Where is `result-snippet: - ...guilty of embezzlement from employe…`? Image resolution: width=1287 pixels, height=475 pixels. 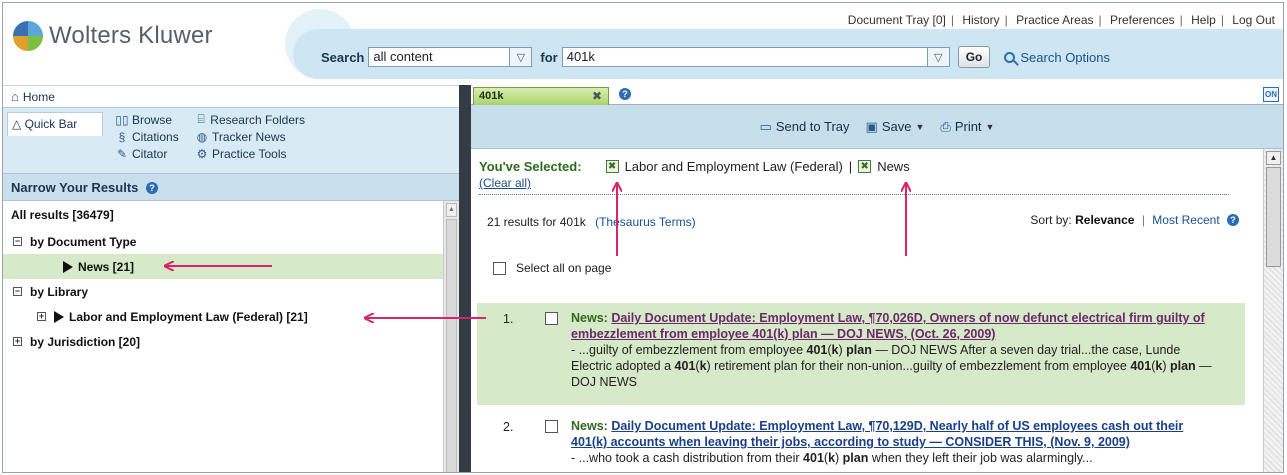
result-snippet: - ...guilty of embezzlement from employe… is located at coordinates (891, 366).